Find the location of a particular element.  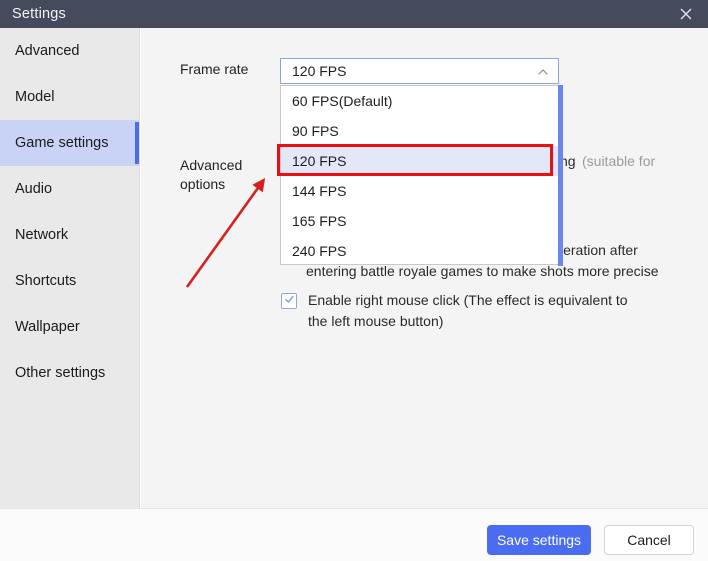

sidebar-item-label: Advanced is located at coordinates (47, 51).